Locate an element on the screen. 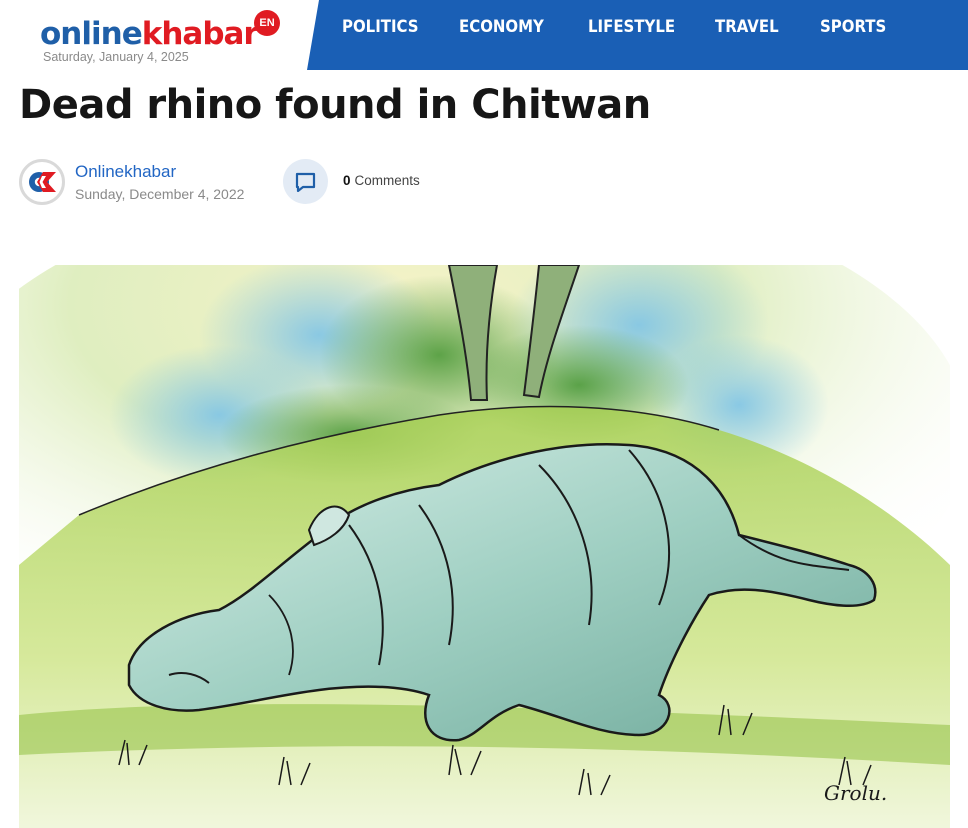 The image size is (968, 828). logo-text: onlinekhabar is located at coordinates (149, 34).